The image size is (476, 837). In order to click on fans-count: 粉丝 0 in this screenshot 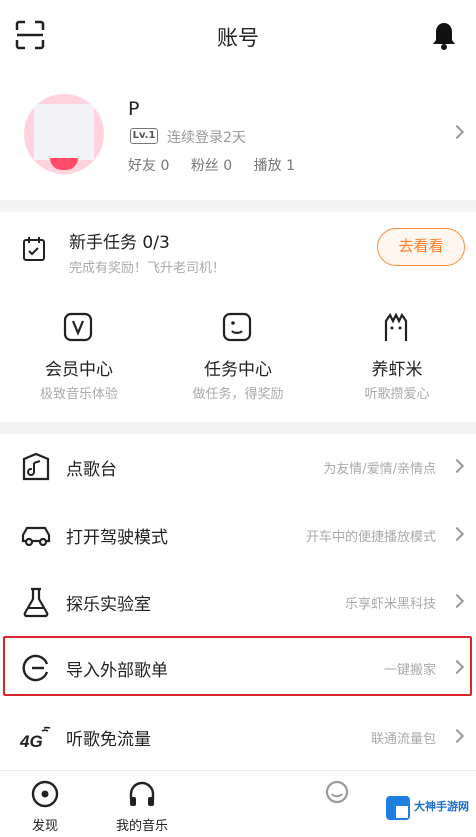, I will do `click(211, 166)`.